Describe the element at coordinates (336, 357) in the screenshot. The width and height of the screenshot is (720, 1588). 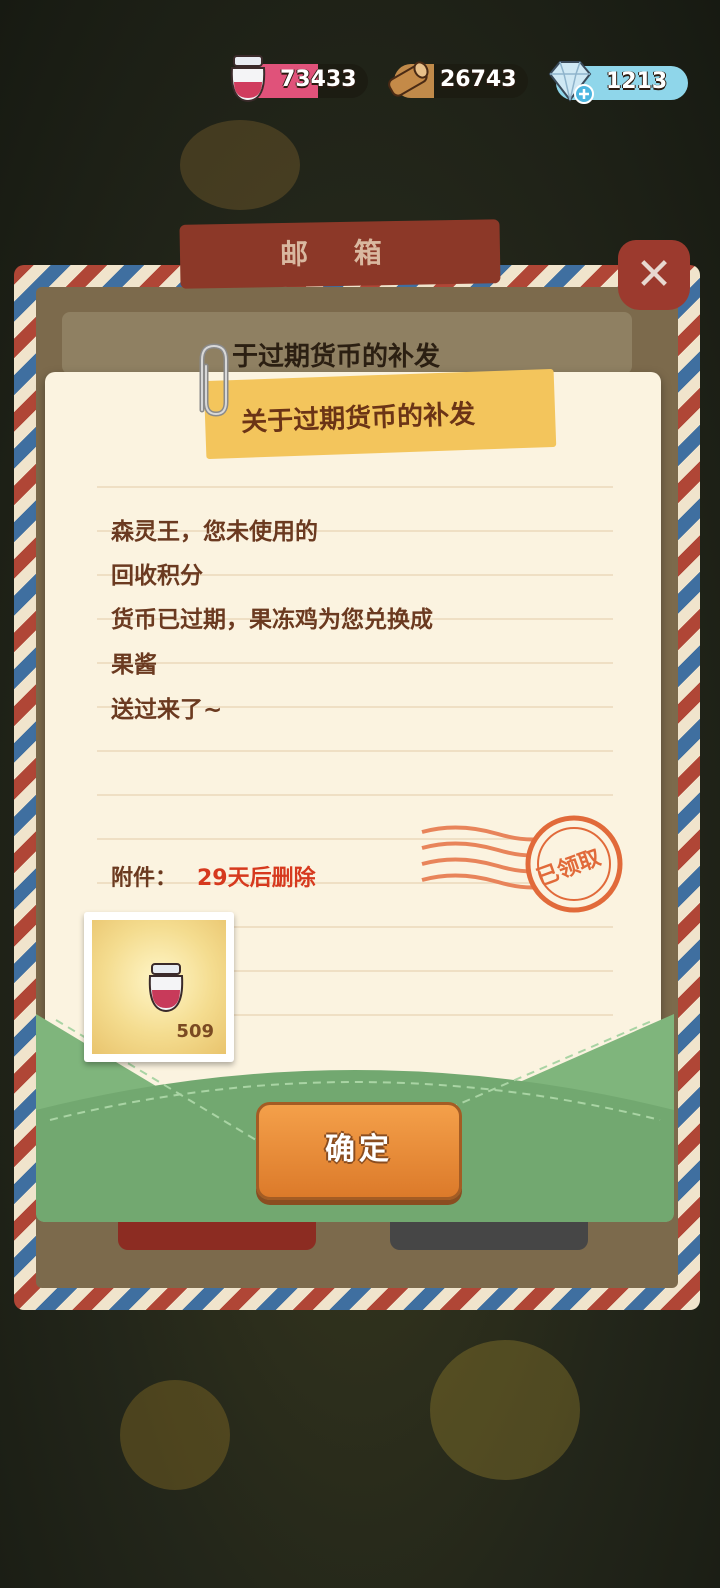
I see `mail-list-item-title: 于过期货币的补发` at that location.